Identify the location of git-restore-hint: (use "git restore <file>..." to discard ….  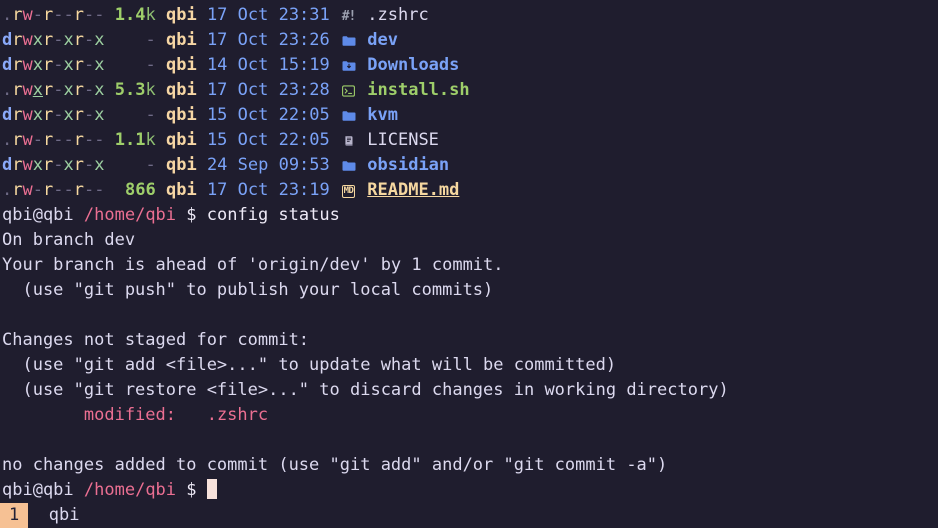
(365, 390).